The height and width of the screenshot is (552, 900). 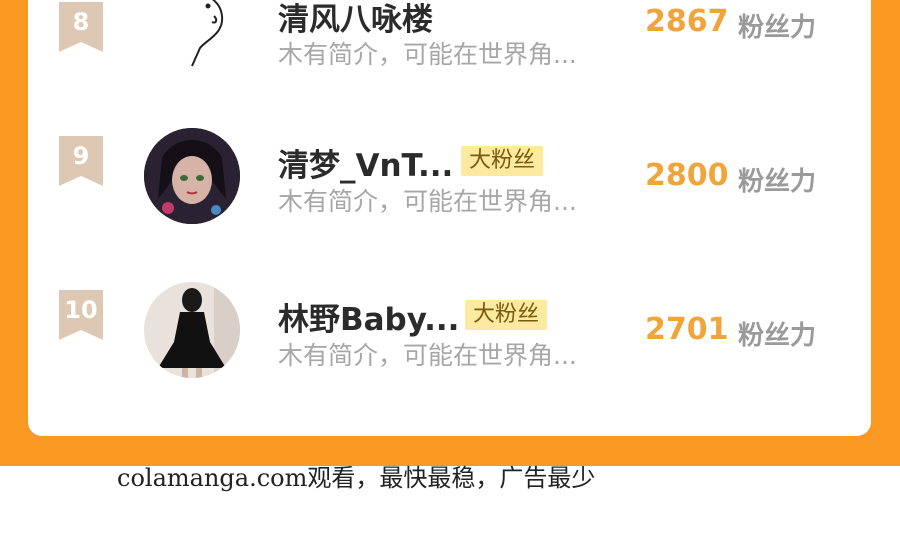 I want to click on rank-ribbon: 8, so click(x=81, y=27).